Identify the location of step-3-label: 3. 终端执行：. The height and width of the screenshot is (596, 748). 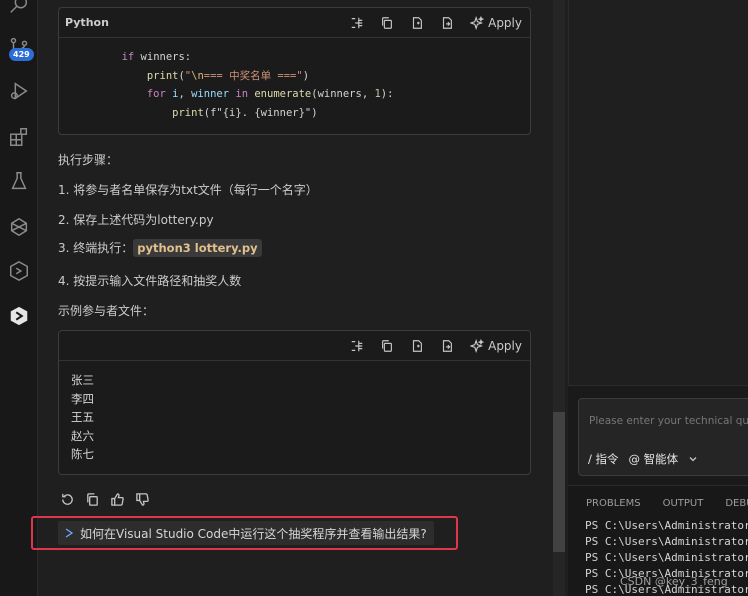
(96, 248).